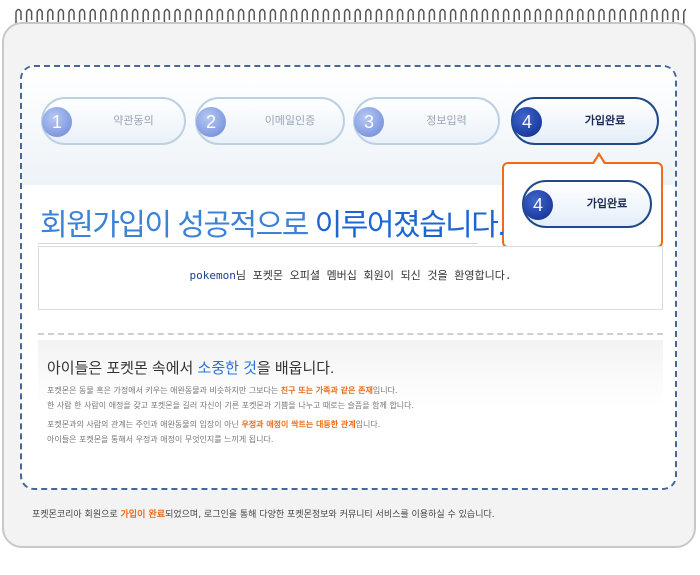 The height and width of the screenshot is (575, 700). I want to click on section-heading-highlight: 소중한 것, so click(227, 368).